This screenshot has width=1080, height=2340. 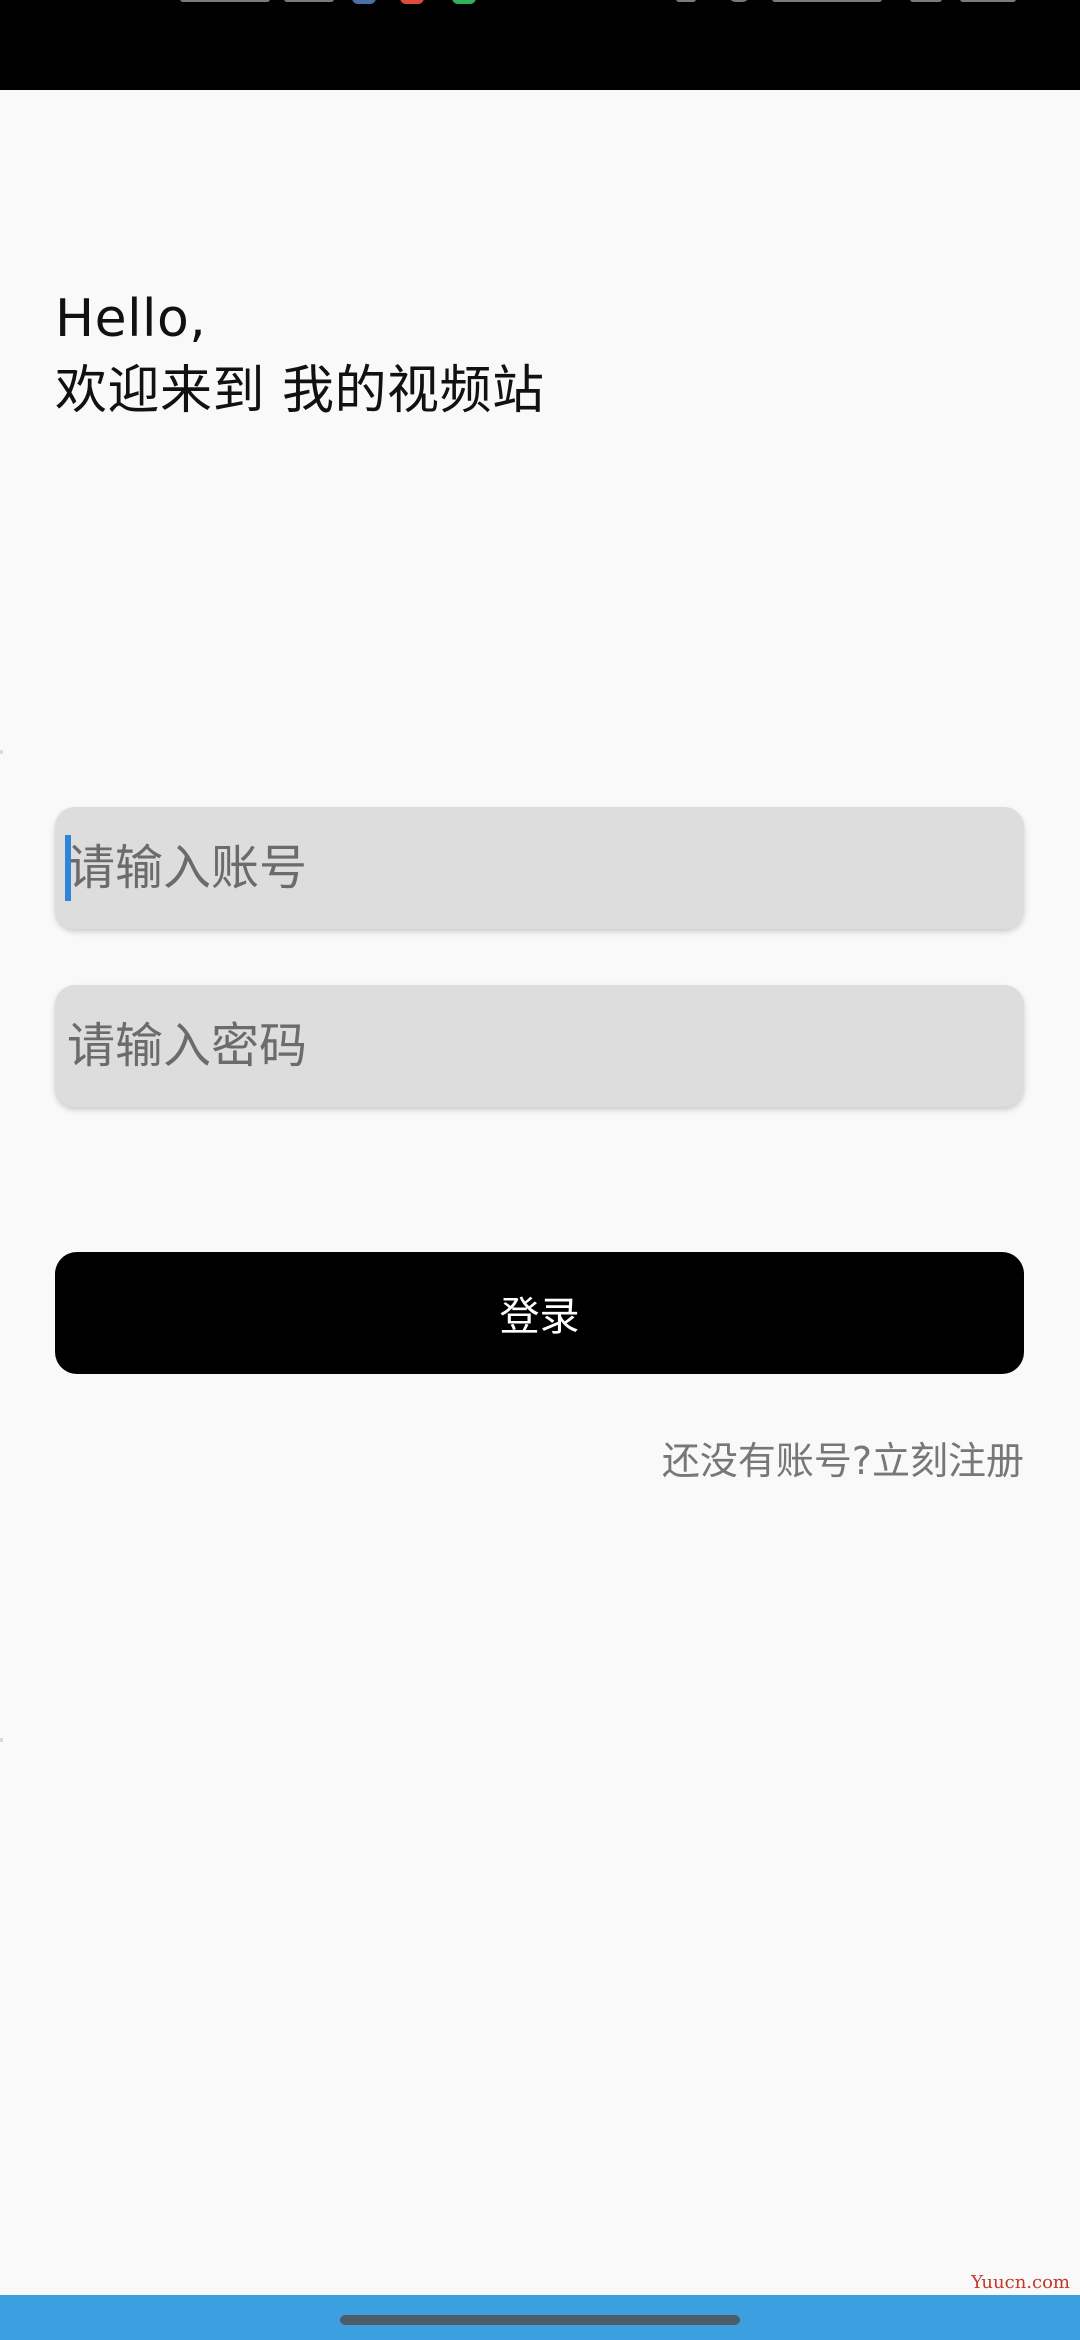 I want to click on password-input, so click(x=539, y=1046).